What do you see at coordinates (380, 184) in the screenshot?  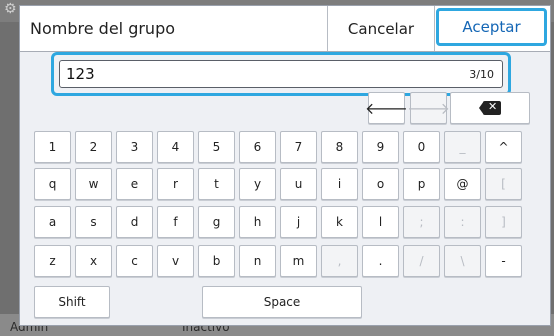 I see `keyboard-key: o` at bounding box center [380, 184].